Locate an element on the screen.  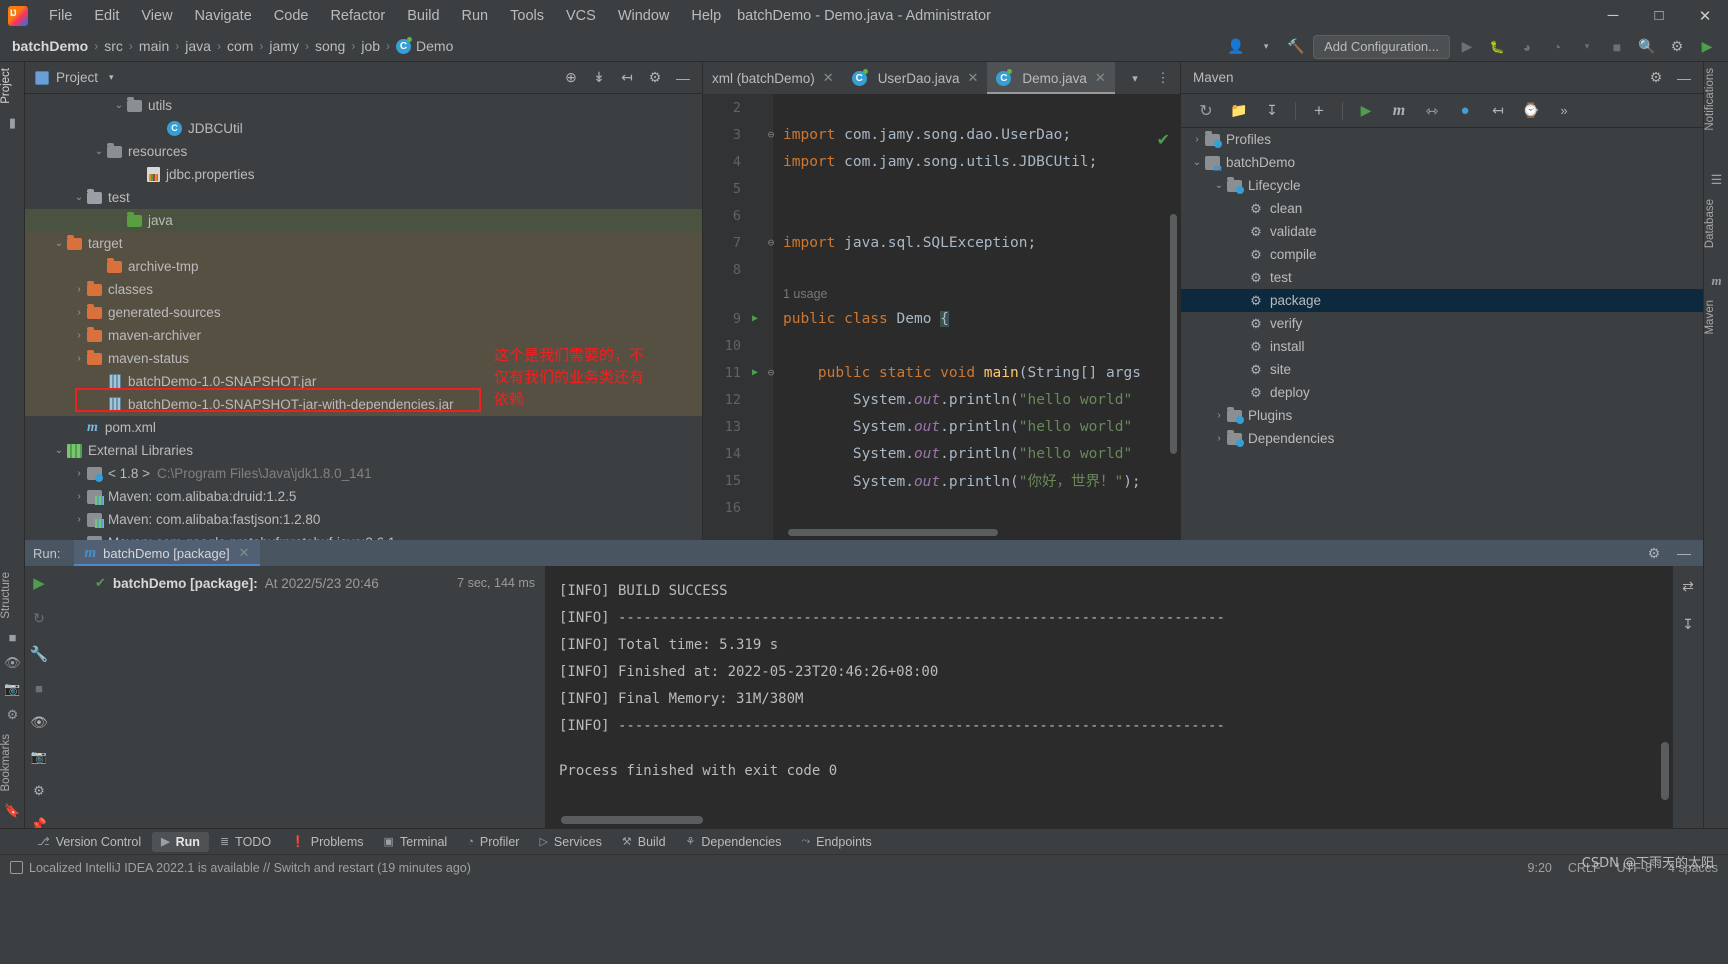
more-options-icon: ⋮ is located at coordinates (1163, 78).